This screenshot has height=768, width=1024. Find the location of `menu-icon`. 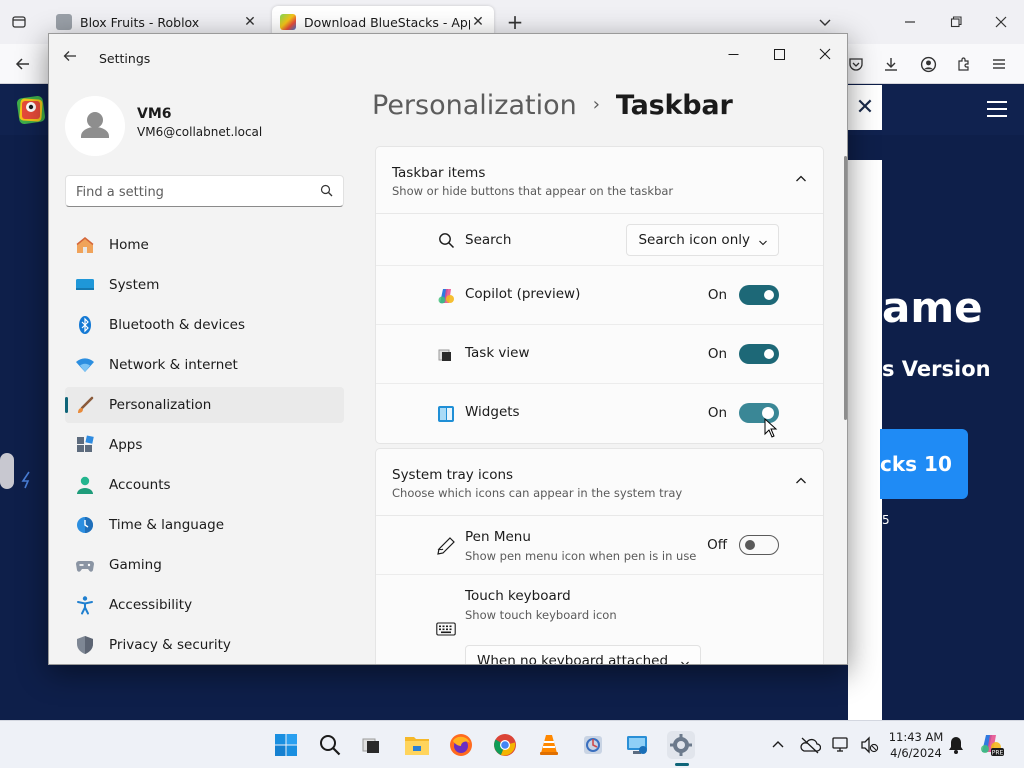

menu-icon is located at coordinates (999, 64).